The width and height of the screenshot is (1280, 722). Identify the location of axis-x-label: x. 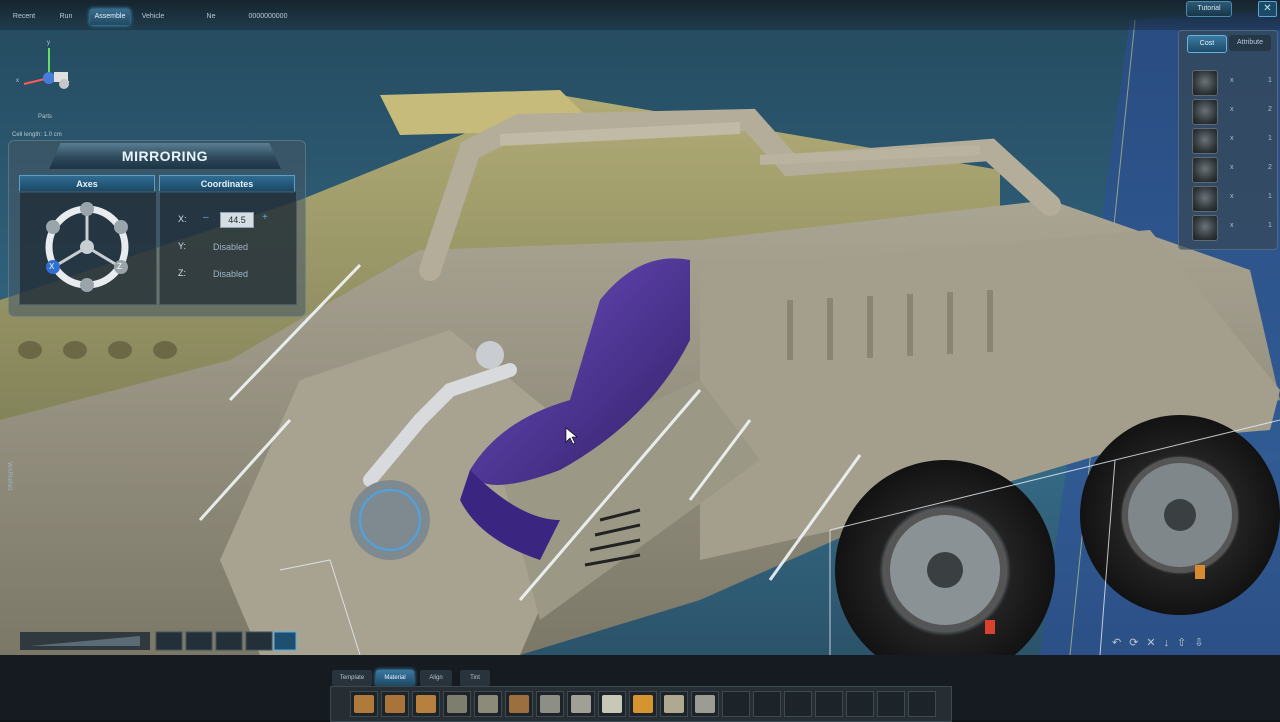
(17, 81).